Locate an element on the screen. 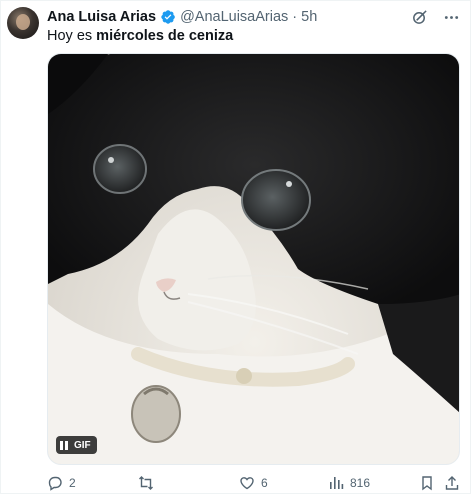 The image size is (471, 494). verified-badge-icon is located at coordinates (168, 17).